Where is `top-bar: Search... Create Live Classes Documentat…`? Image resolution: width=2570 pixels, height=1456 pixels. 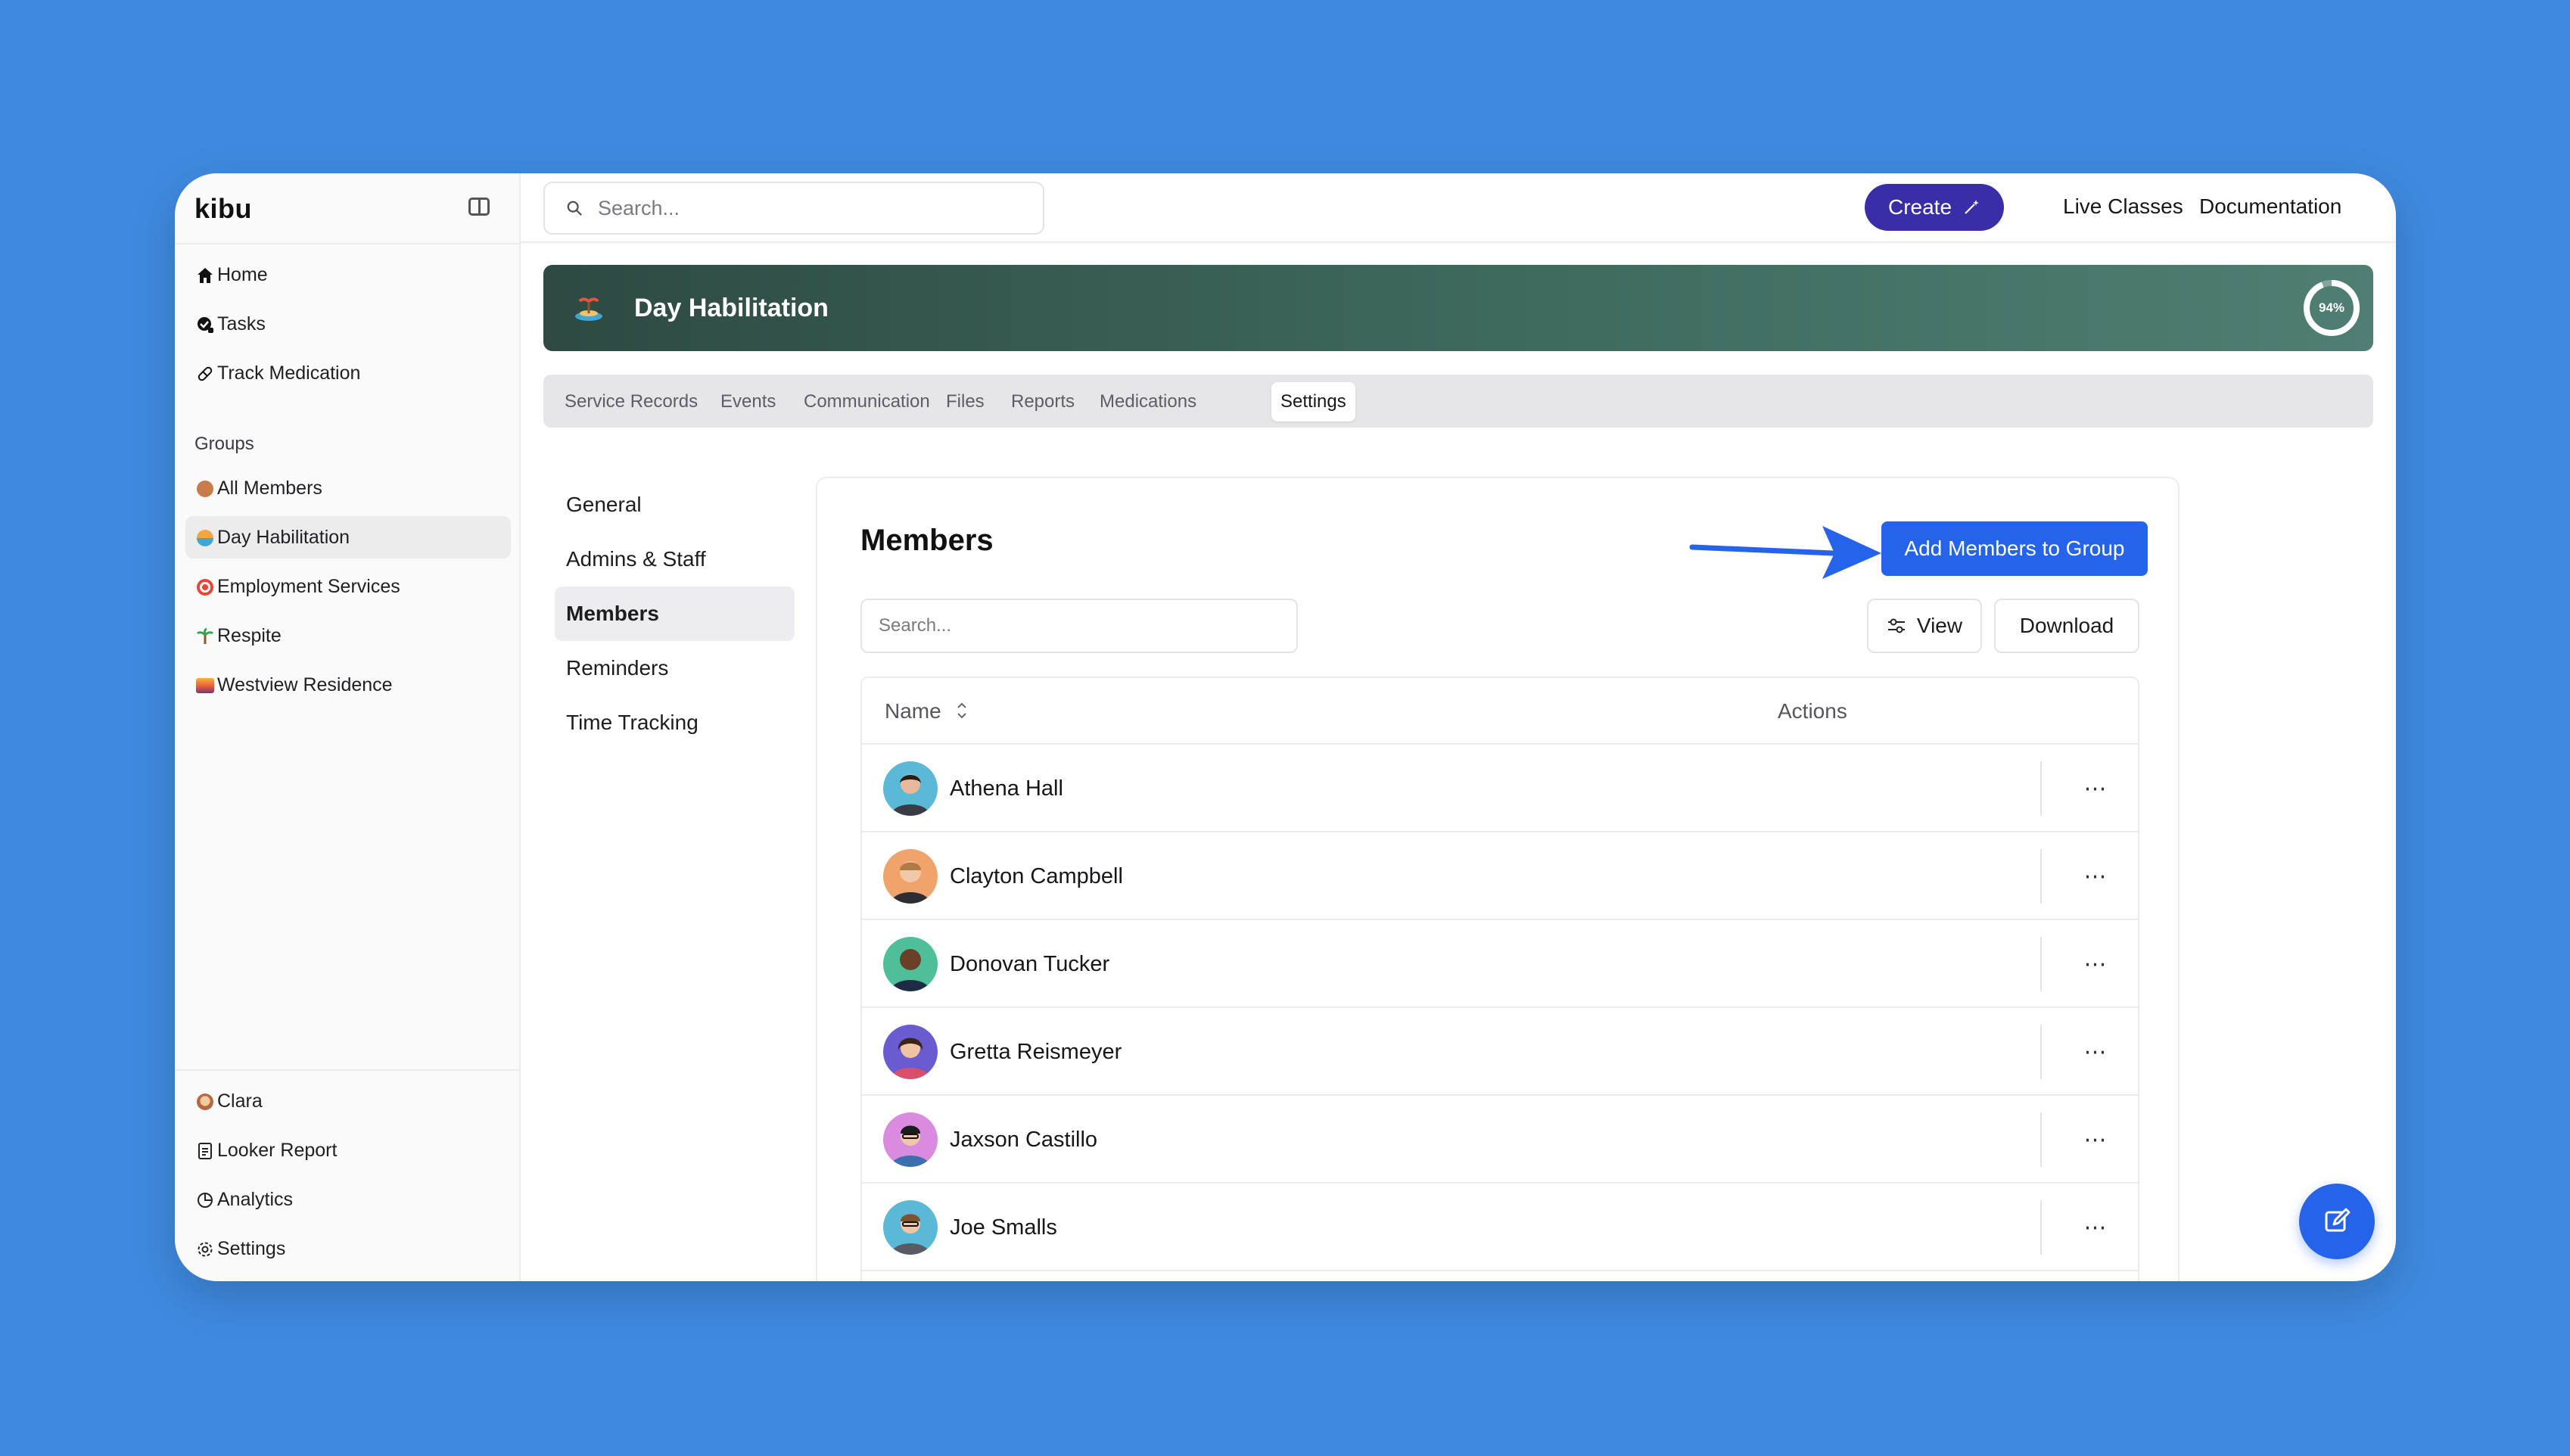
top-bar: Search... Create Live Classes Documentat… is located at coordinates (1458, 208).